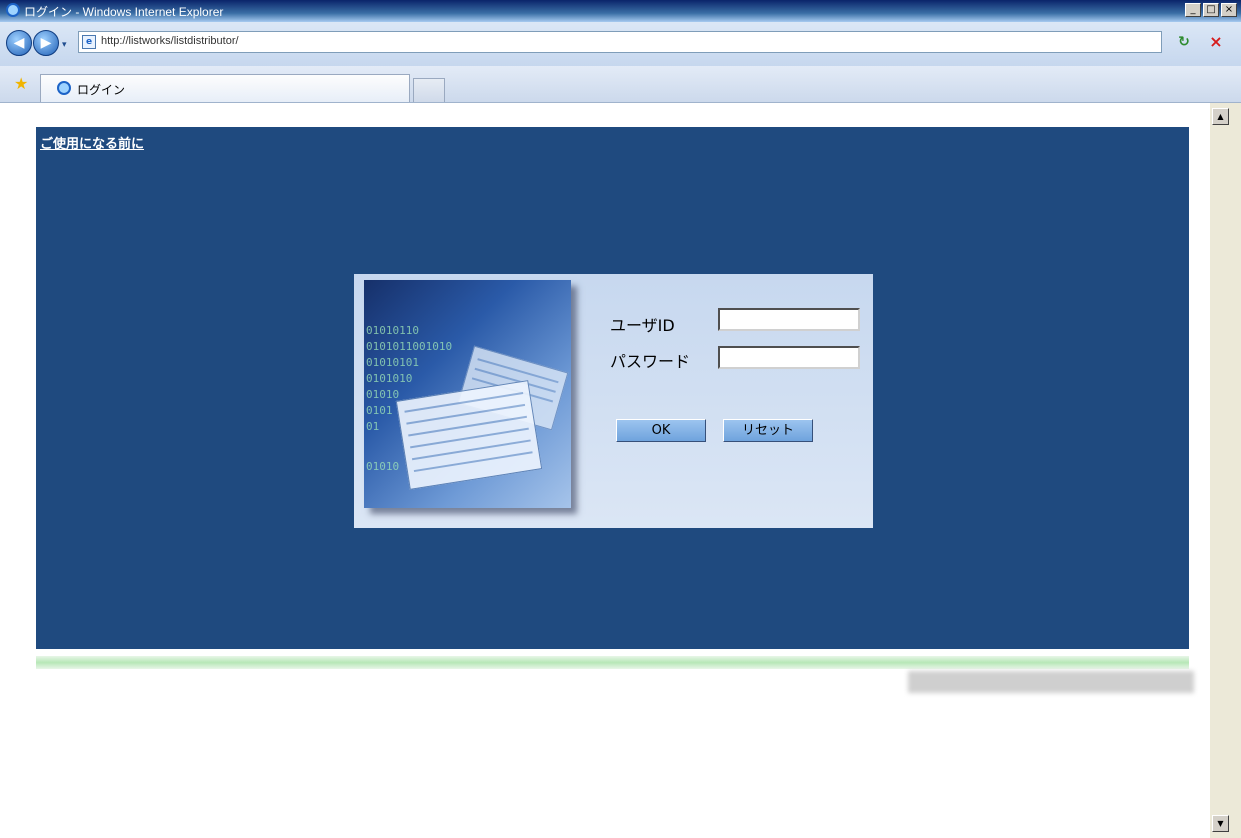  What do you see at coordinates (789, 319) in the screenshot?
I see `user-id-input` at bounding box center [789, 319].